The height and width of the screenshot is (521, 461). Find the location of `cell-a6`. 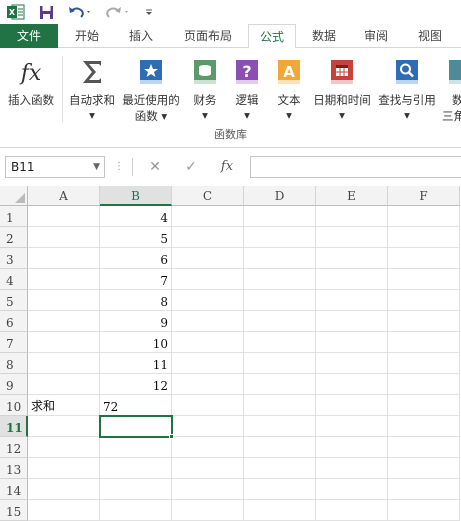

cell-a6 is located at coordinates (64, 321).